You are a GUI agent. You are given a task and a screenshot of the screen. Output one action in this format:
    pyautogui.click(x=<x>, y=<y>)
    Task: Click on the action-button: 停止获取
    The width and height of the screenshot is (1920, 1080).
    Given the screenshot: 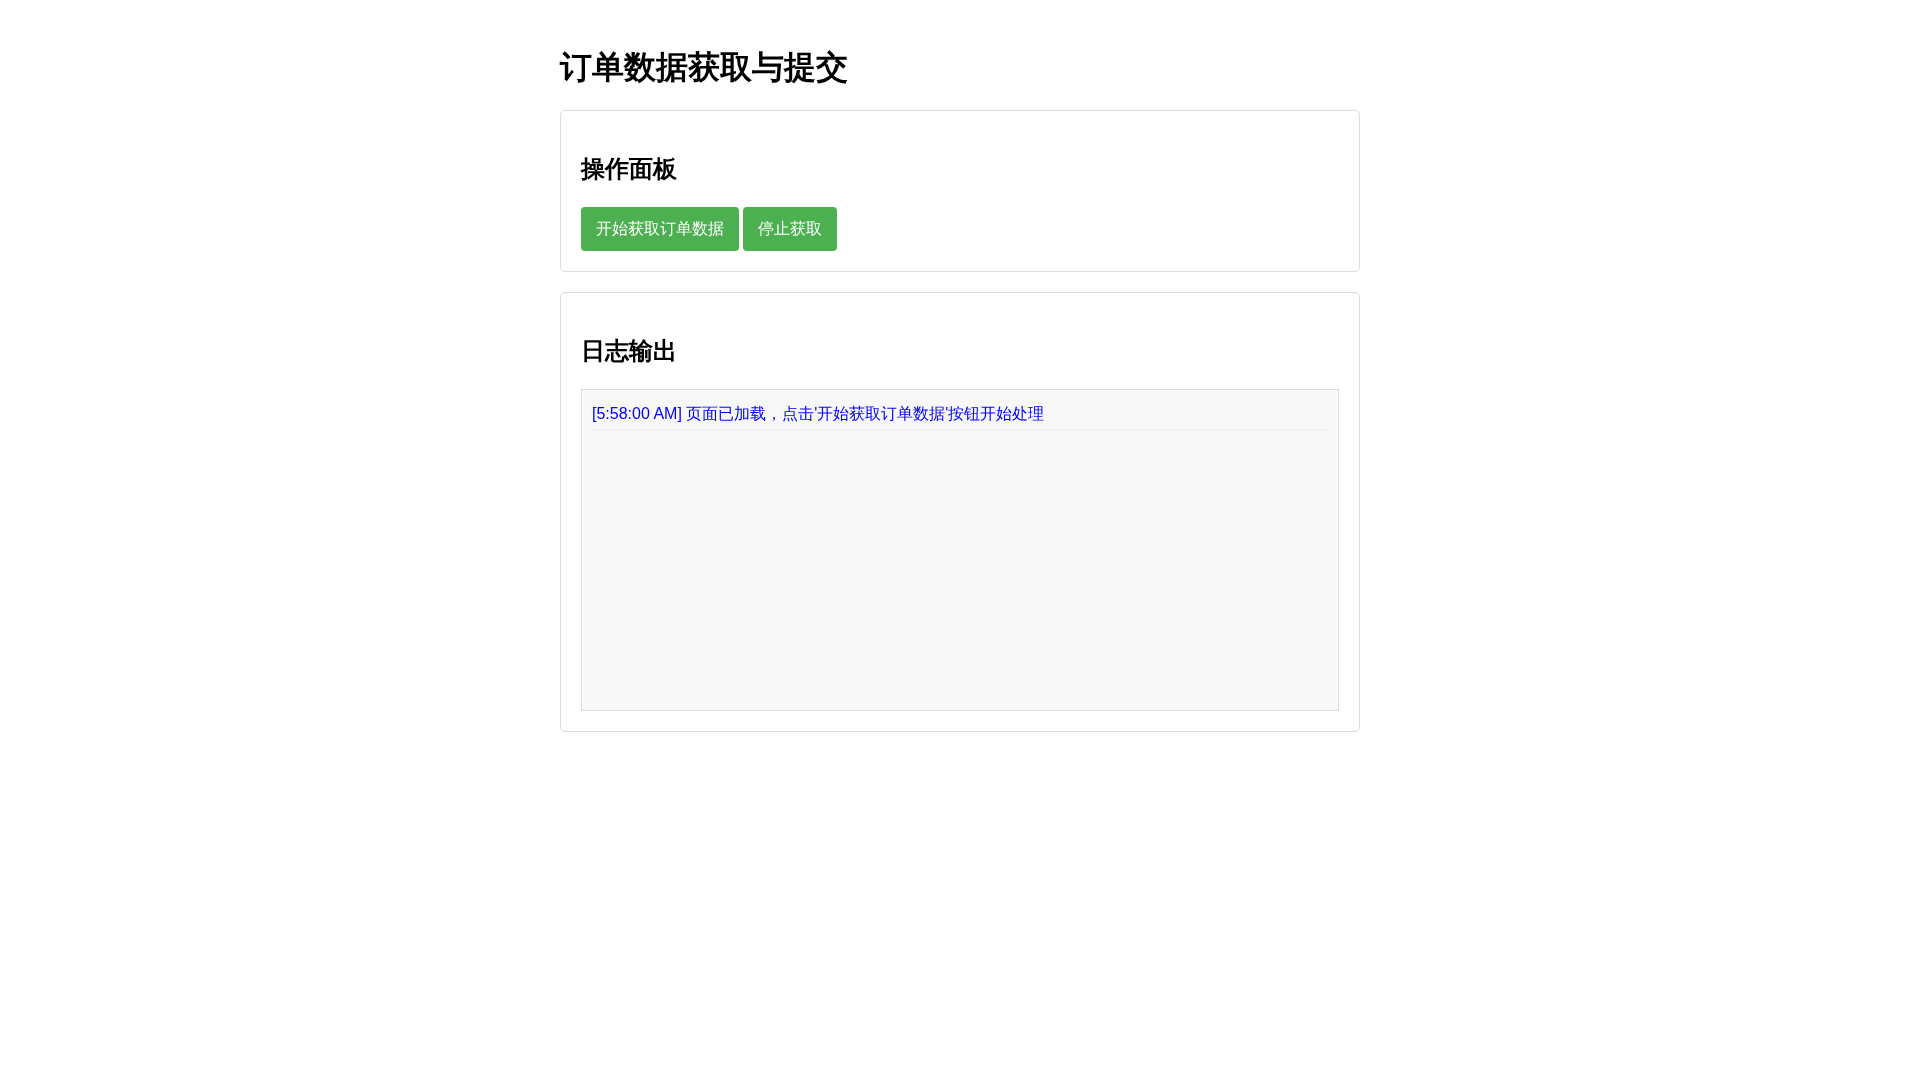 What is the action you would take?
    pyautogui.click(x=790, y=229)
    